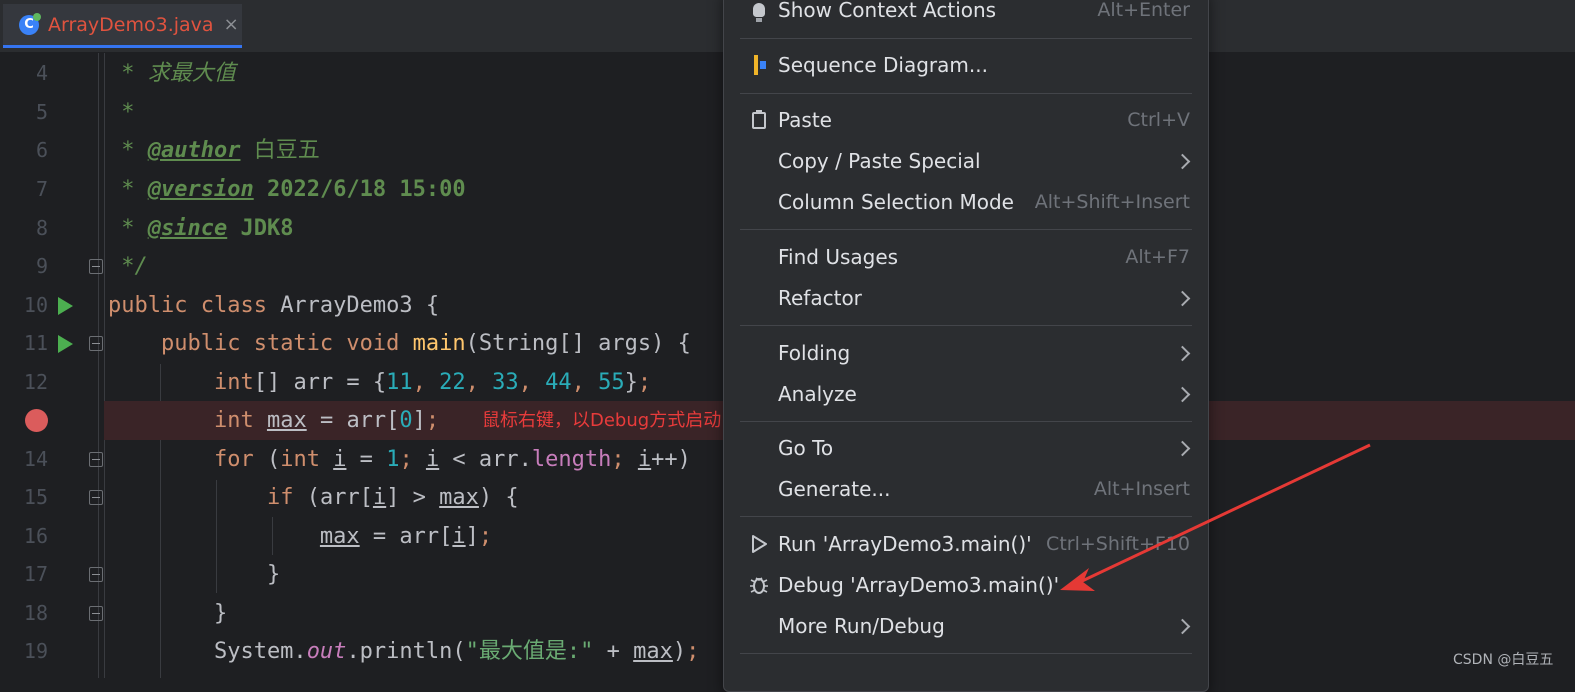 The image size is (1575, 692). I want to click on watermark: CSDN @白豆五, so click(1503, 660).